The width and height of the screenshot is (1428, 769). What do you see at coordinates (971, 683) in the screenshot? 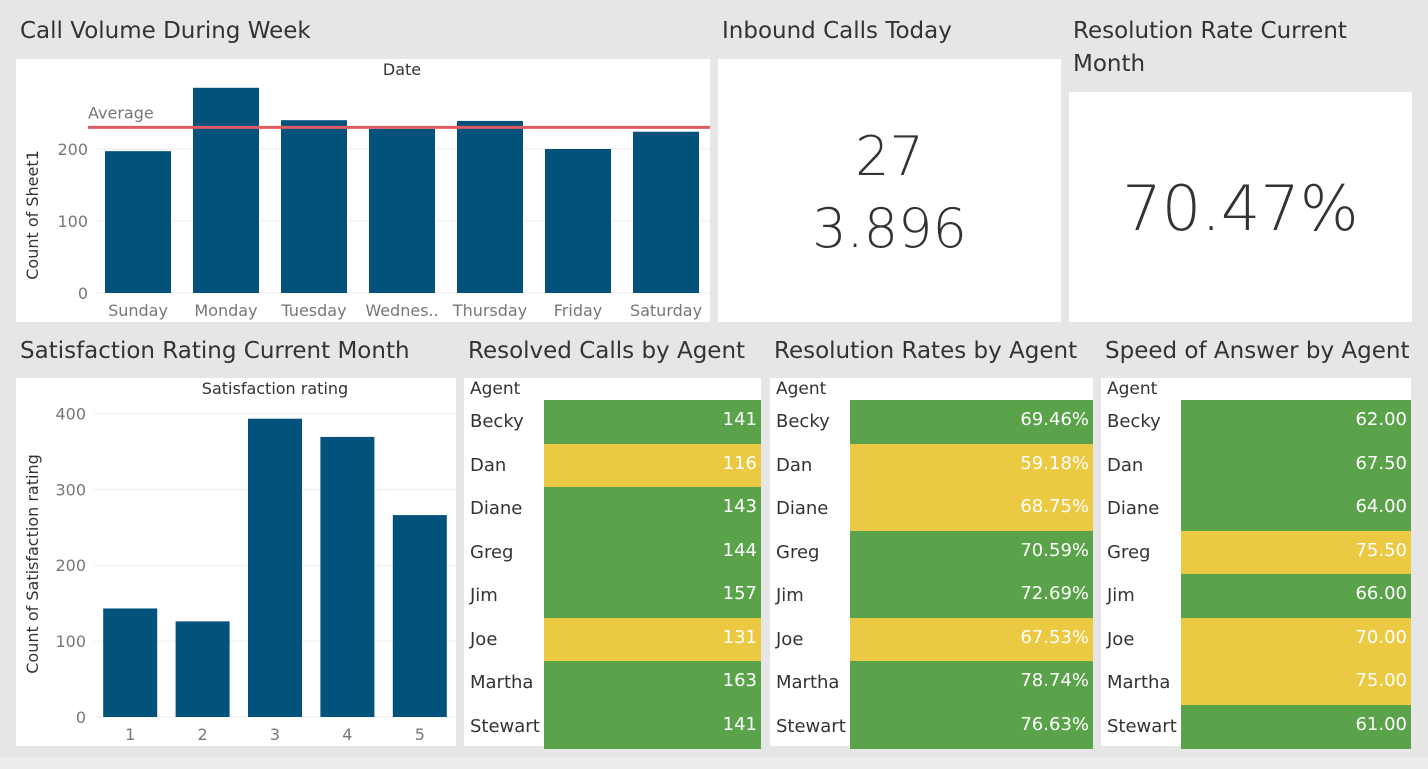
I see `agent-value-cell: 78.74%` at bounding box center [971, 683].